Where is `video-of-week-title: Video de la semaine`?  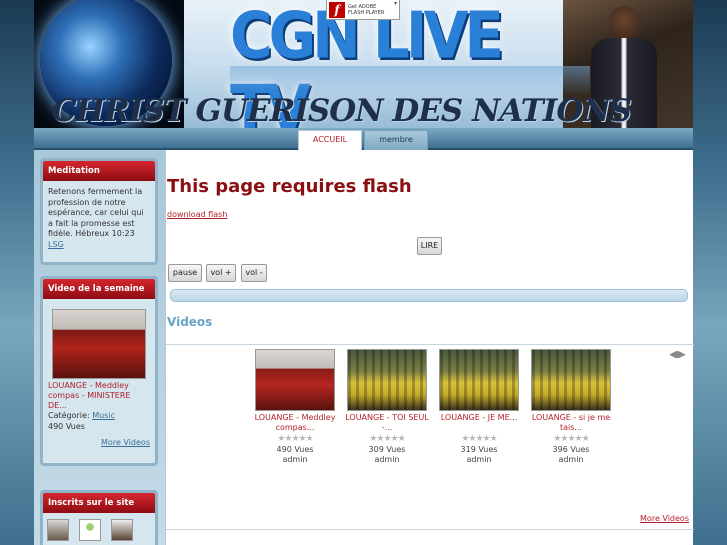 video-of-week-title: Video de la semaine is located at coordinates (99, 289).